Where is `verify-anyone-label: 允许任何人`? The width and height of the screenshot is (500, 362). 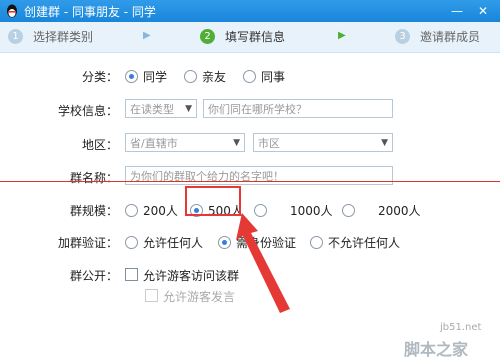 verify-anyone-label: 允许任何人 is located at coordinates (173, 242).